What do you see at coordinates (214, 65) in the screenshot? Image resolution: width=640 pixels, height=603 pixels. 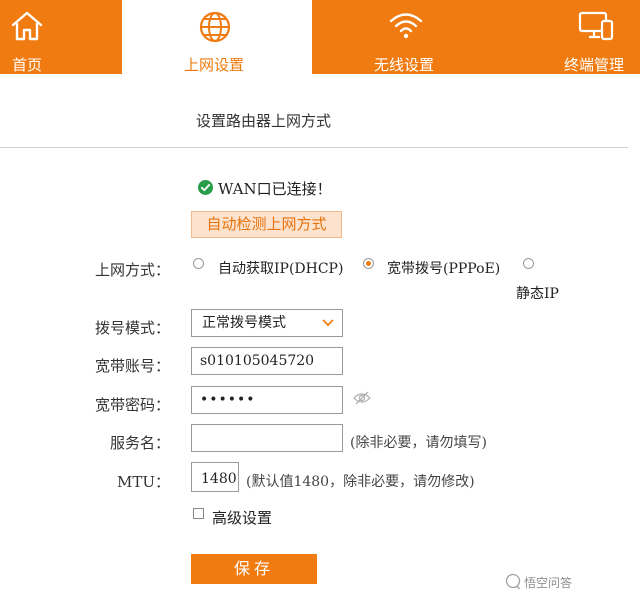 I see `nav-tab-label: 上网设置` at bounding box center [214, 65].